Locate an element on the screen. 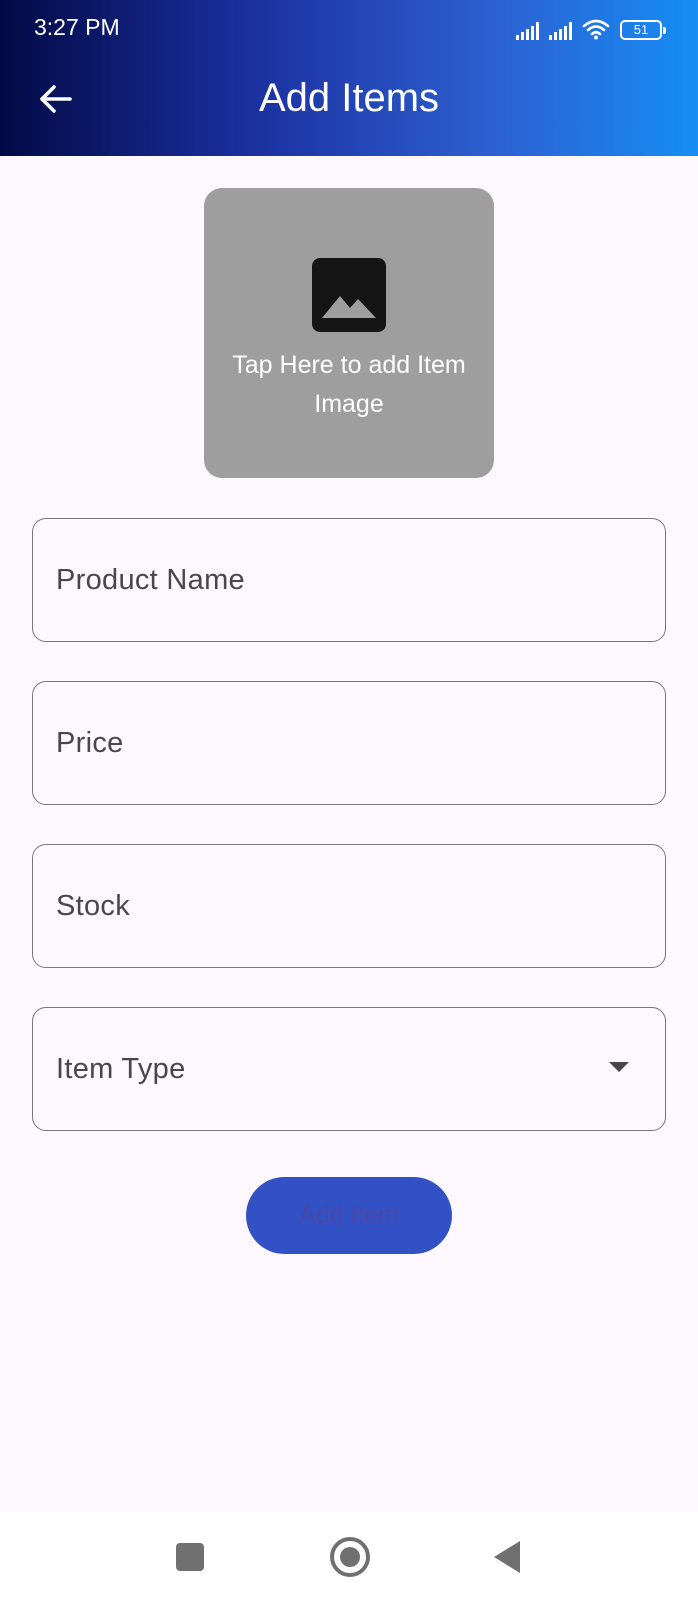 The width and height of the screenshot is (698, 1600). price-field: Price is located at coordinates (349, 743).